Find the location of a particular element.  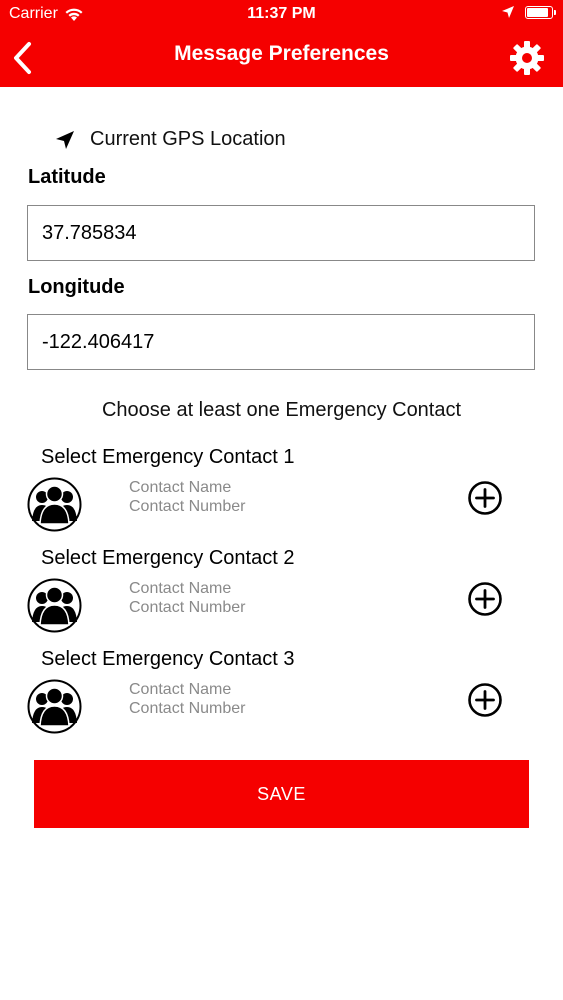

emergency-contact-instruction: Choose at least one Emergency Contact is located at coordinates (281, 410).